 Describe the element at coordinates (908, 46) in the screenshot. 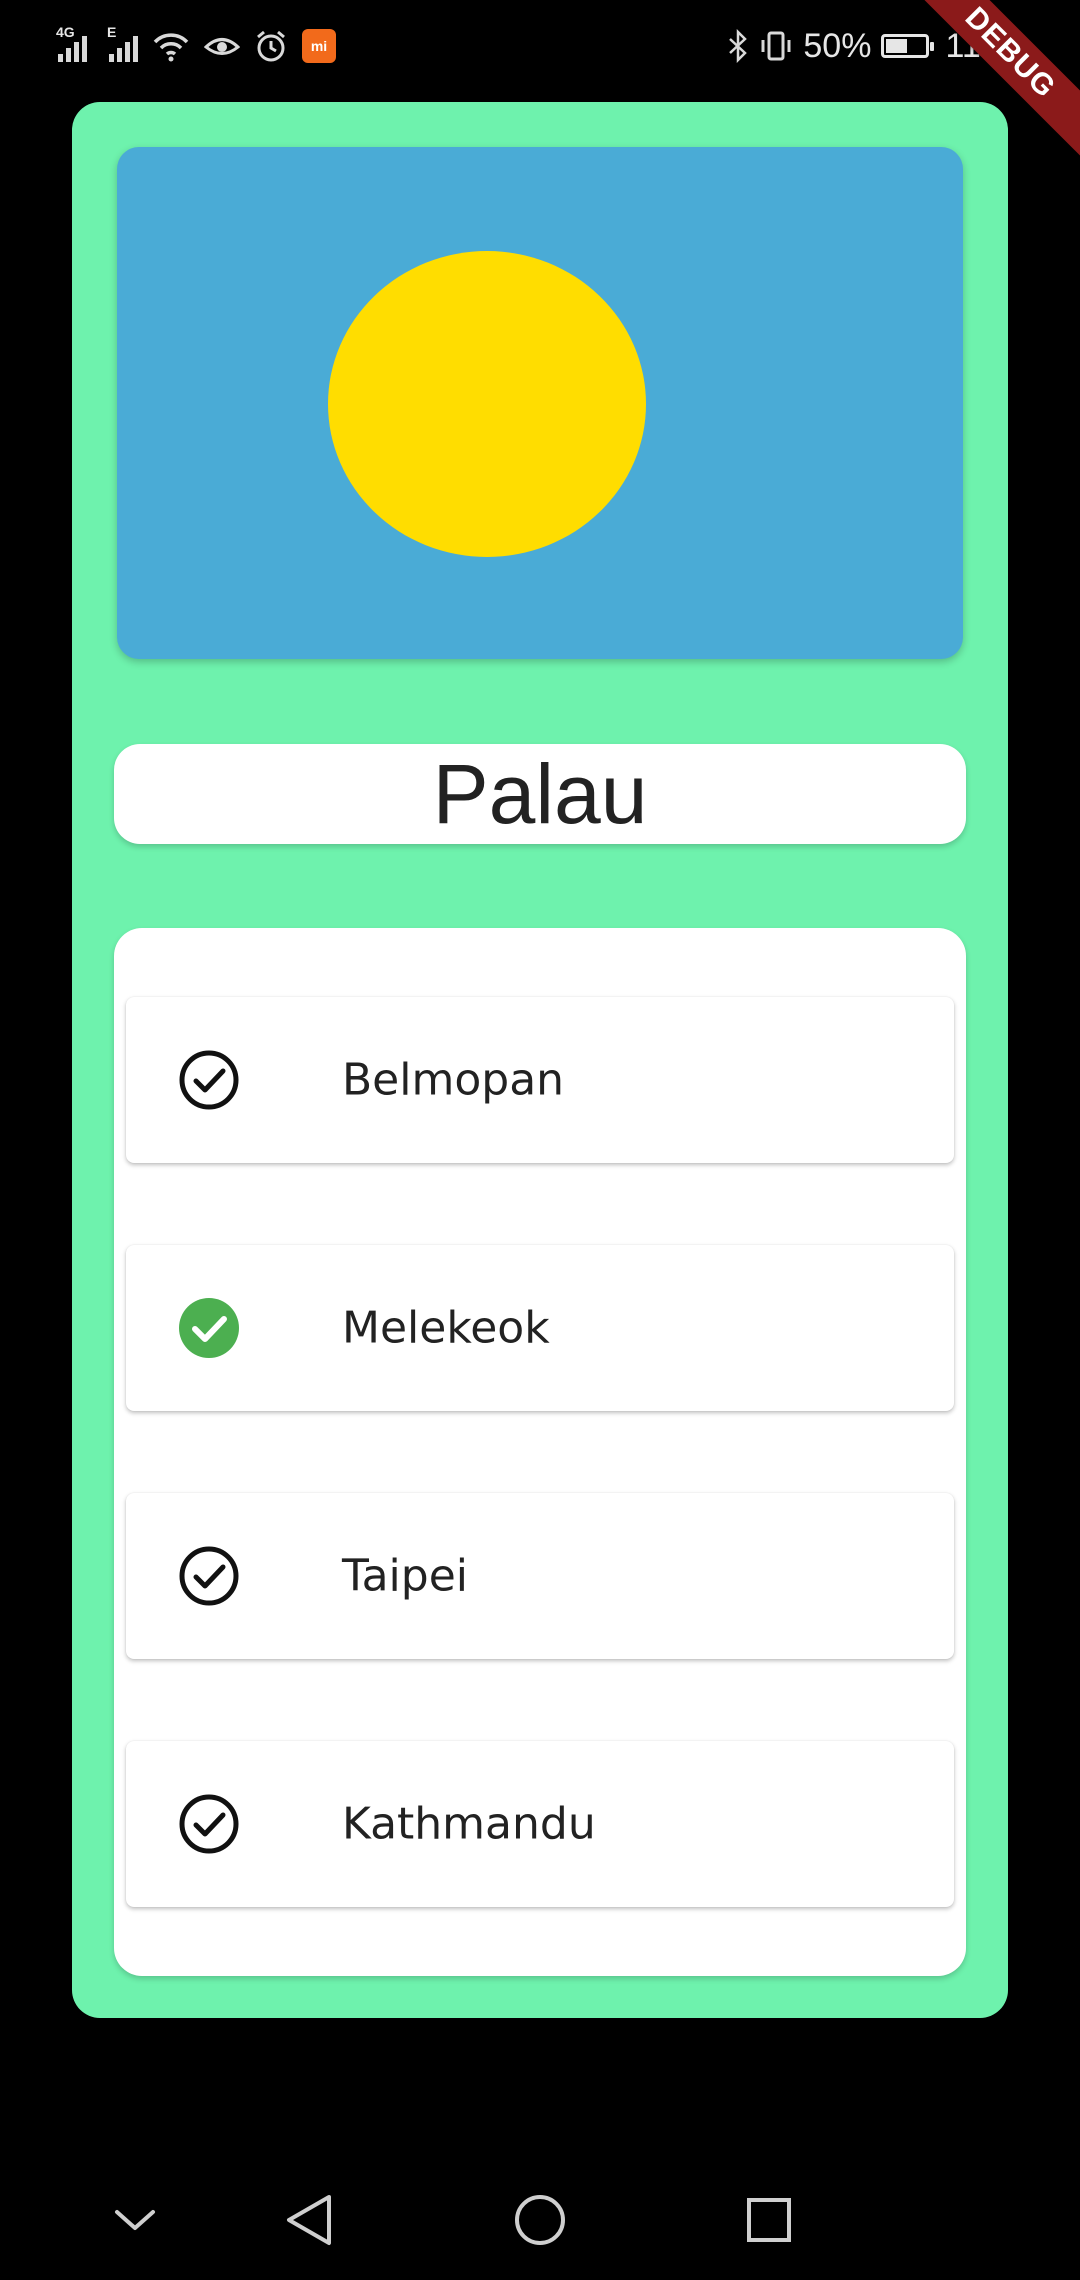

I see `battery-icon` at that location.